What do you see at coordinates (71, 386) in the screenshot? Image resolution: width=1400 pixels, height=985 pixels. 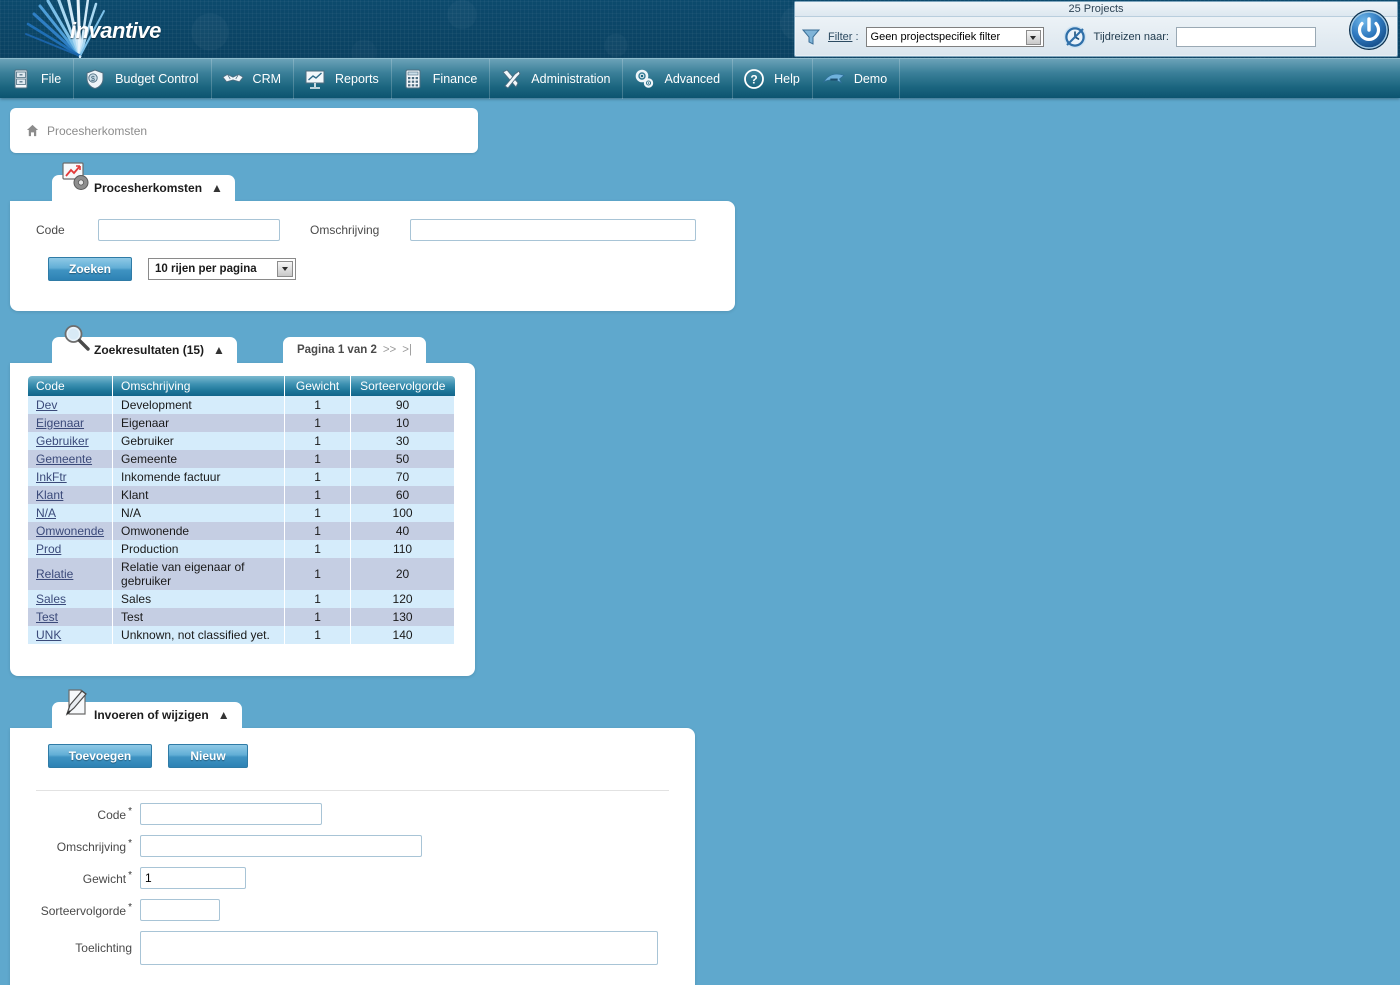 I see `column-header-code: Code` at bounding box center [71, 386].